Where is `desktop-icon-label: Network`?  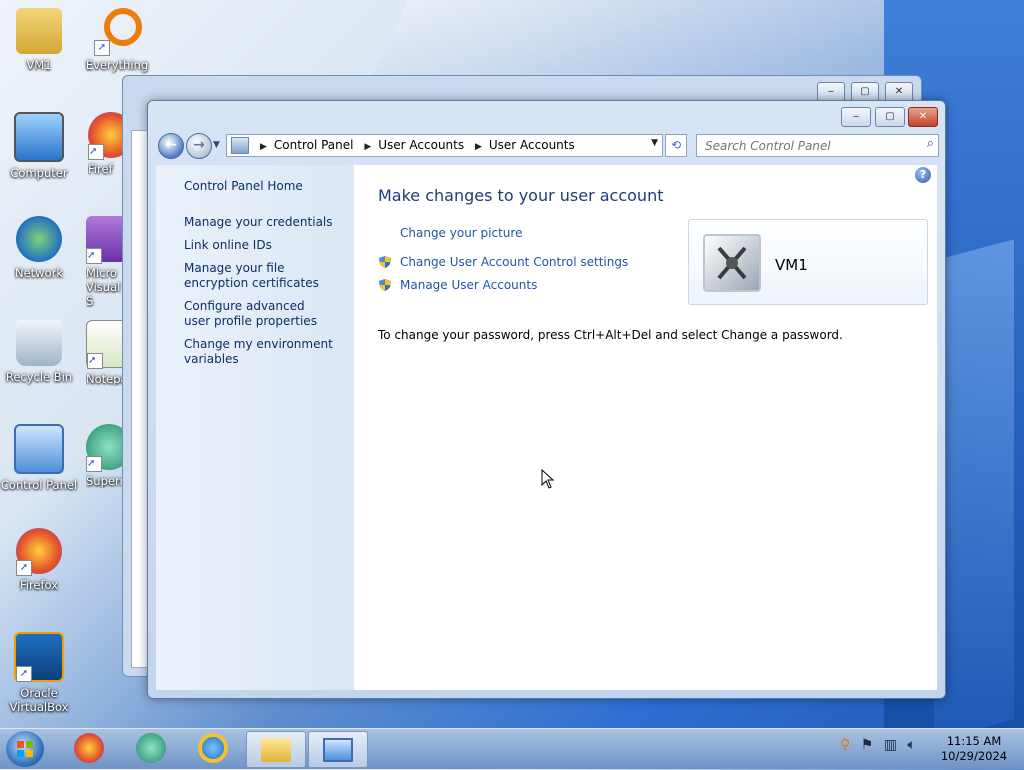 desktop-icon-label: Network is located at coordinates (39, 273).